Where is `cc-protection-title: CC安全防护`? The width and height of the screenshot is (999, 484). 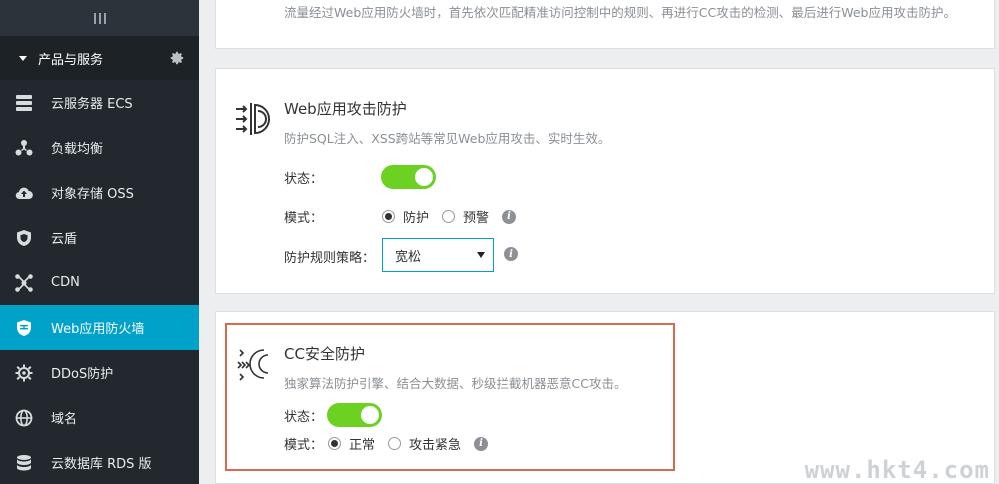
cc-protection-title: CC安全防护 is located at coordinates (324, 354).